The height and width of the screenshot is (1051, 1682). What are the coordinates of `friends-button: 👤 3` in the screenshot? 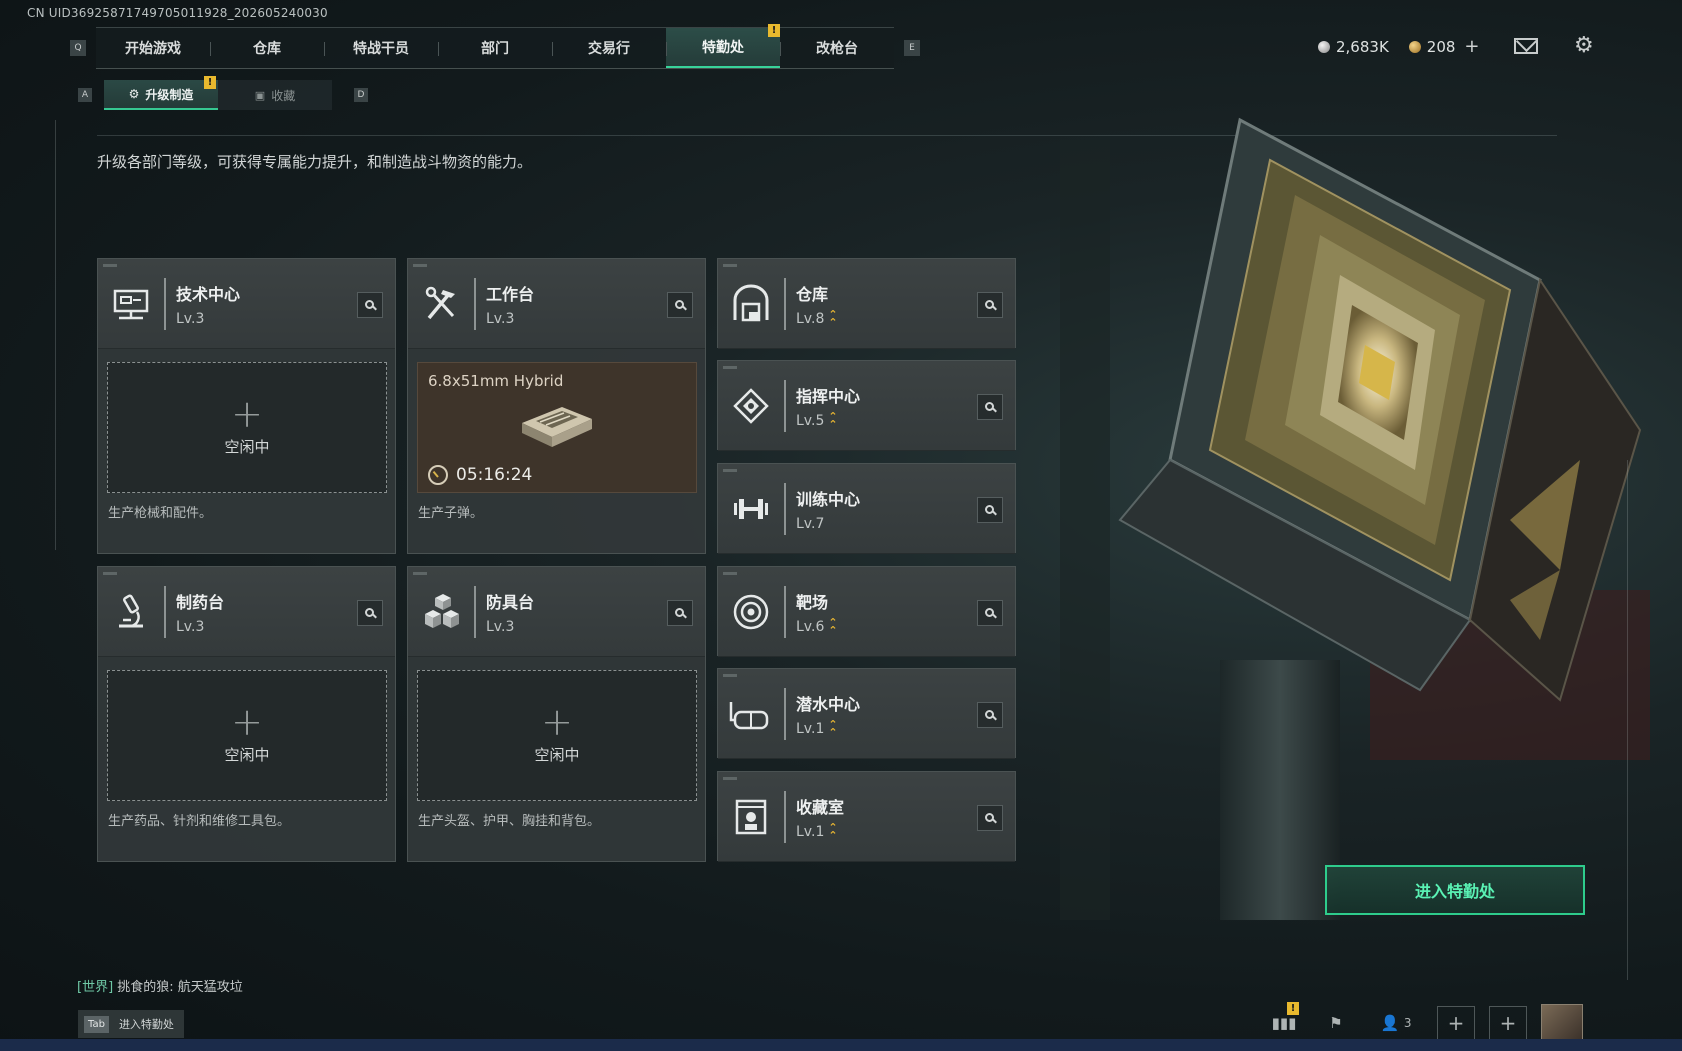 It's located at (1396, 1023).